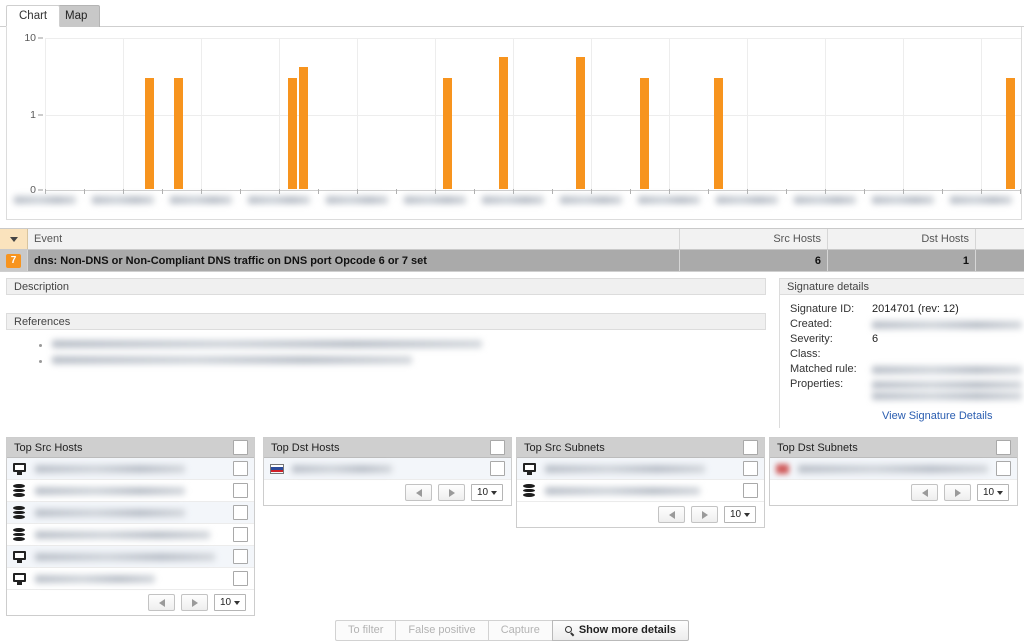  Describe the element at coordinates (875, 339) in the screenshot. I see `field-value: 6` at that location.